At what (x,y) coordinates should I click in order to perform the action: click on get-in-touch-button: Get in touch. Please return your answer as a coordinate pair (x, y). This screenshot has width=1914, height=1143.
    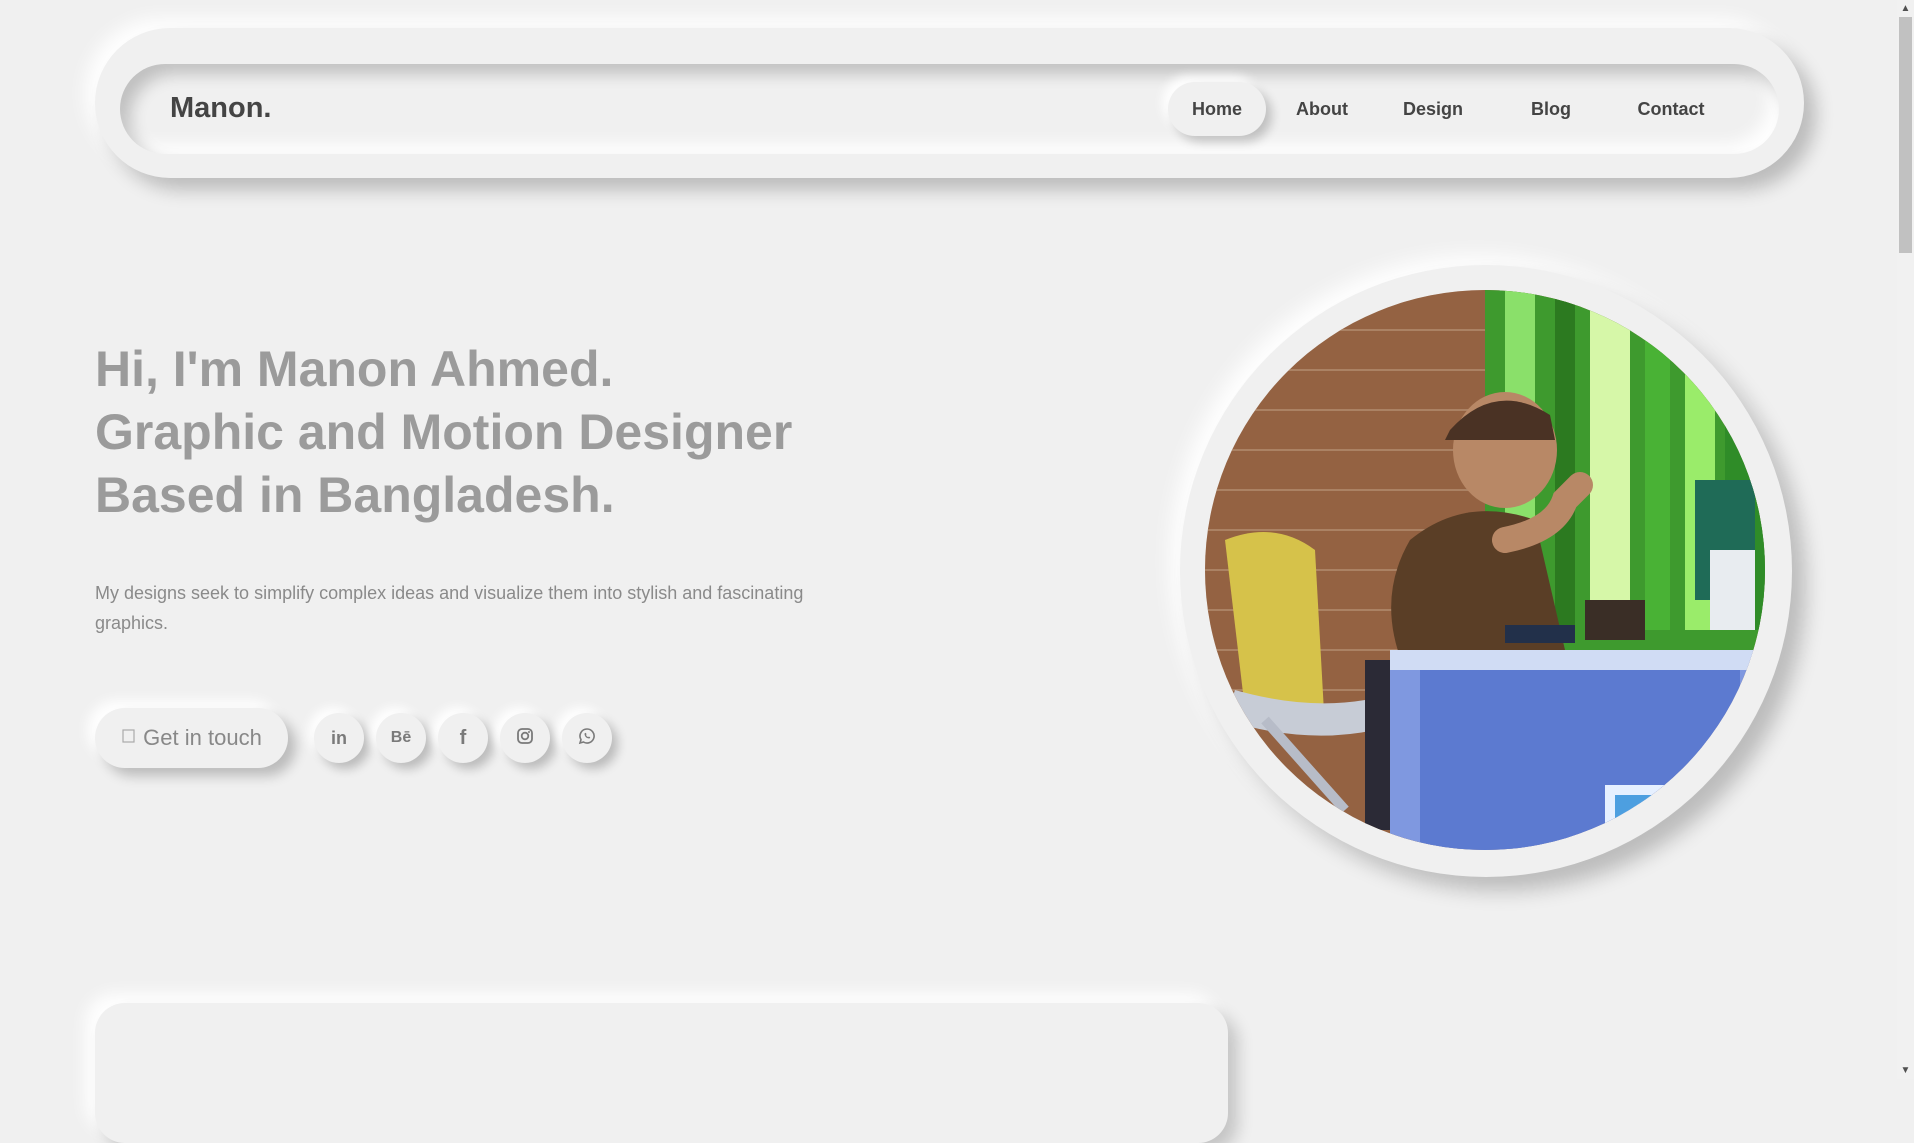
    Looking at the image, I should click on (191, 738).